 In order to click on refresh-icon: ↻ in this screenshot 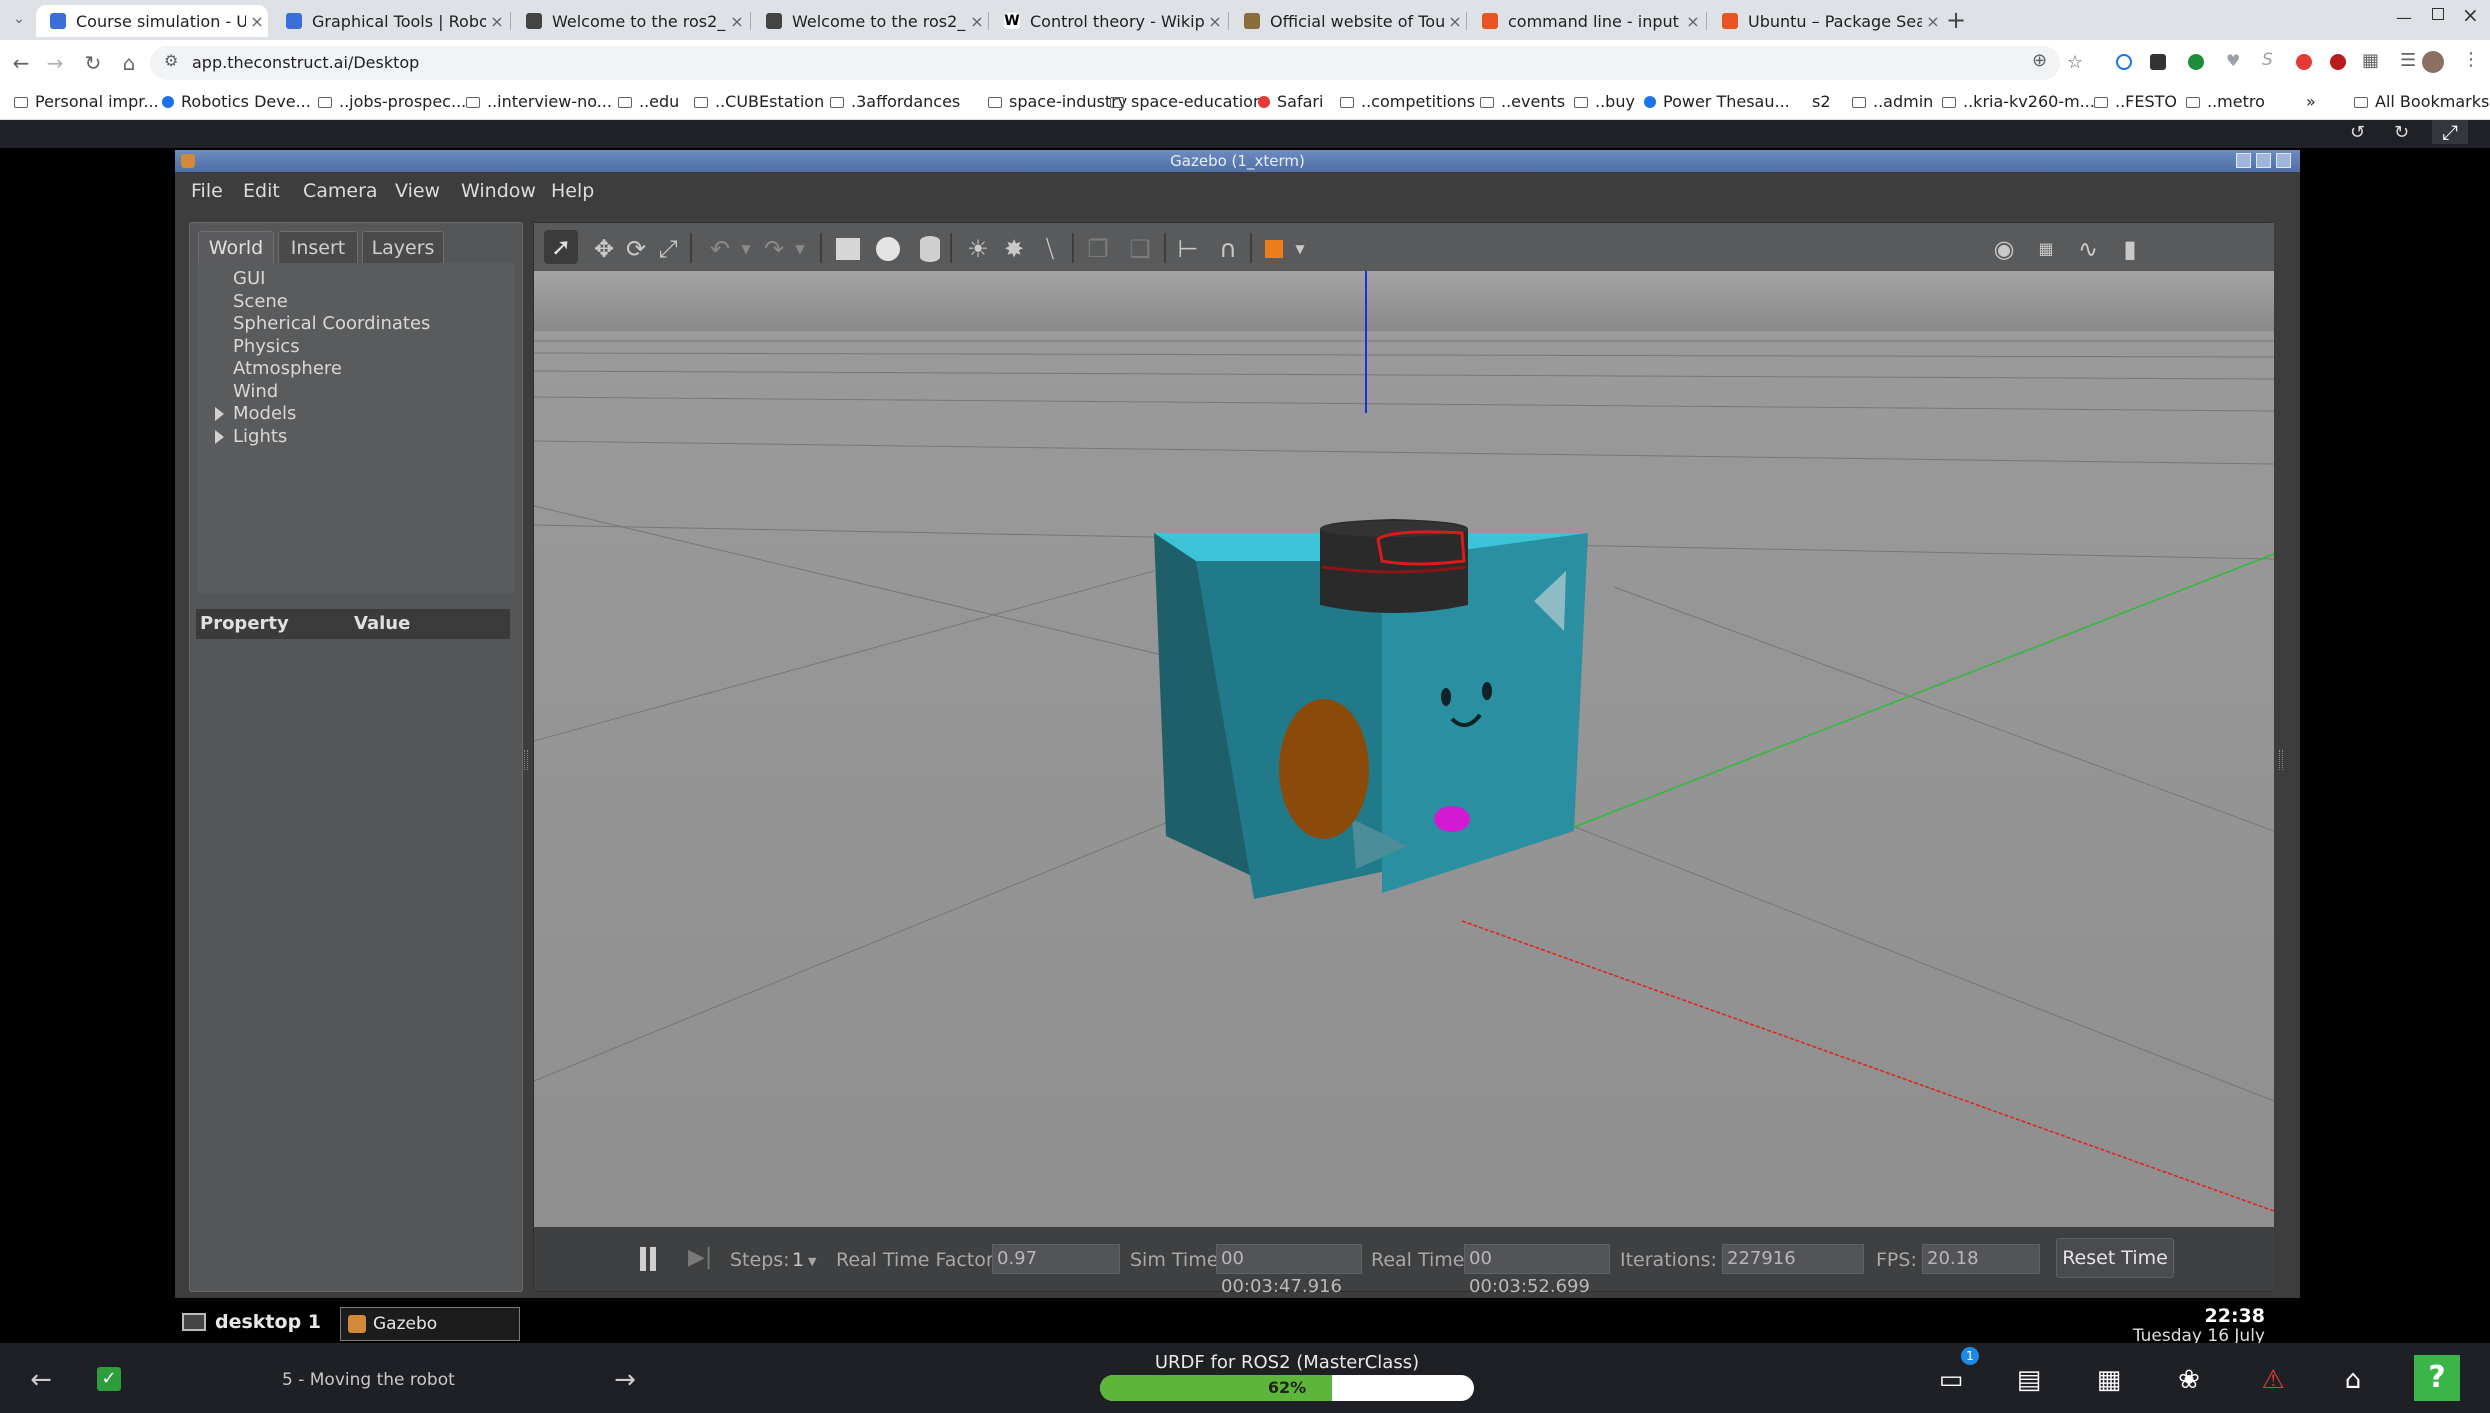, I will do `click(2401, 132)`.